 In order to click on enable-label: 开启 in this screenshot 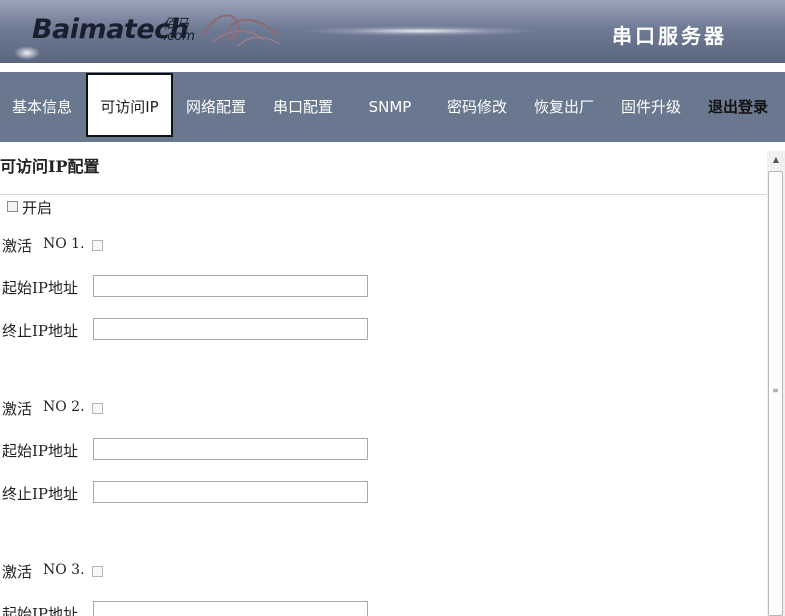, I will do `click(37, 208)`.